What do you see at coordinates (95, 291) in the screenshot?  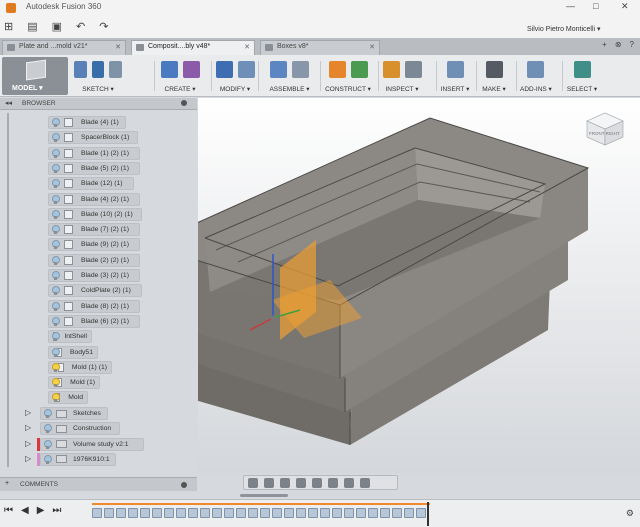 I see `browser-body-item: ColdPlate (2) (1)` at bounding box center [95, 291].